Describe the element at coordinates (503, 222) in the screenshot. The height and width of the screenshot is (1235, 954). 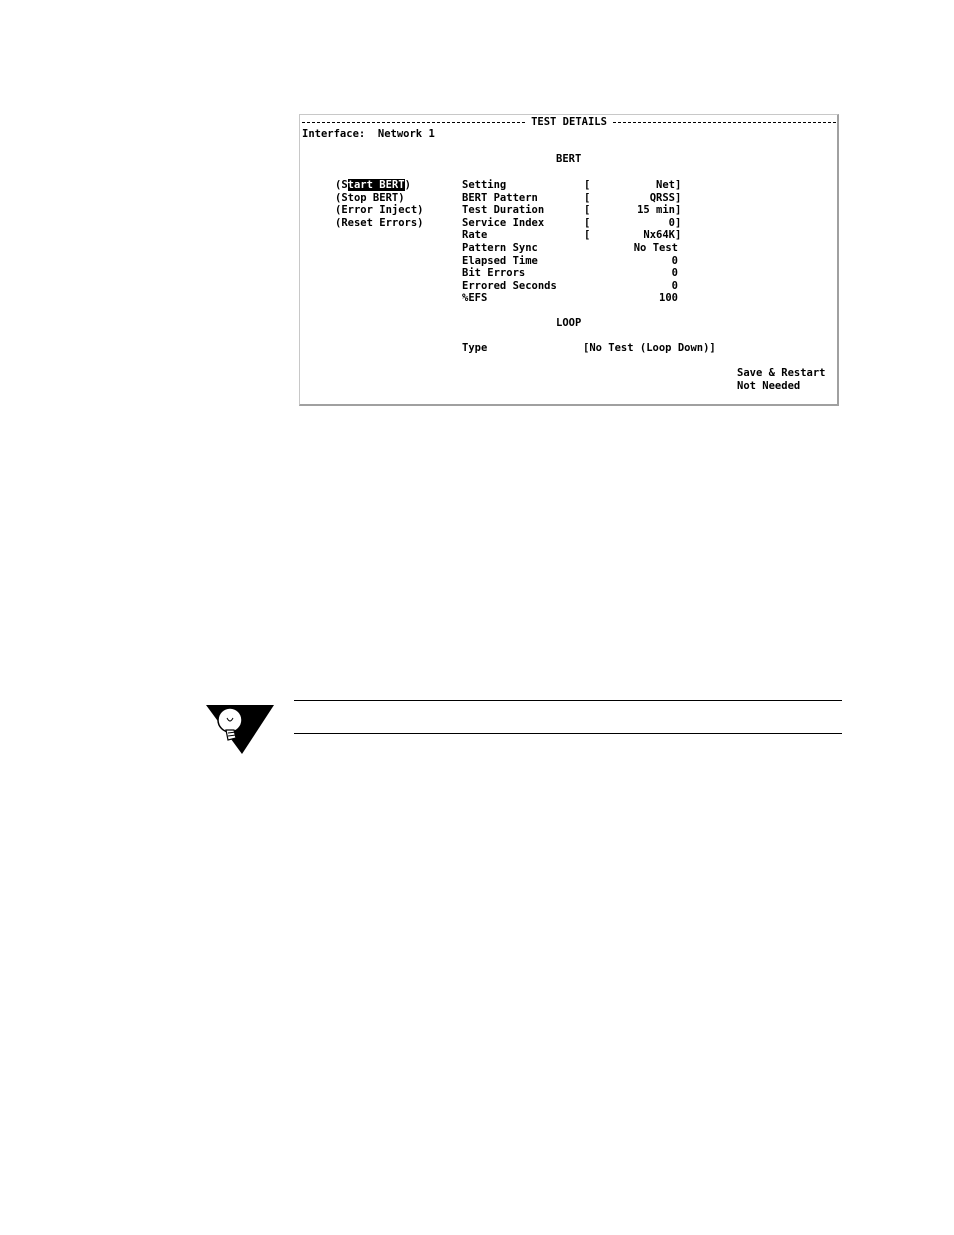
I see `field-service-index-label: Service Index` at that location.